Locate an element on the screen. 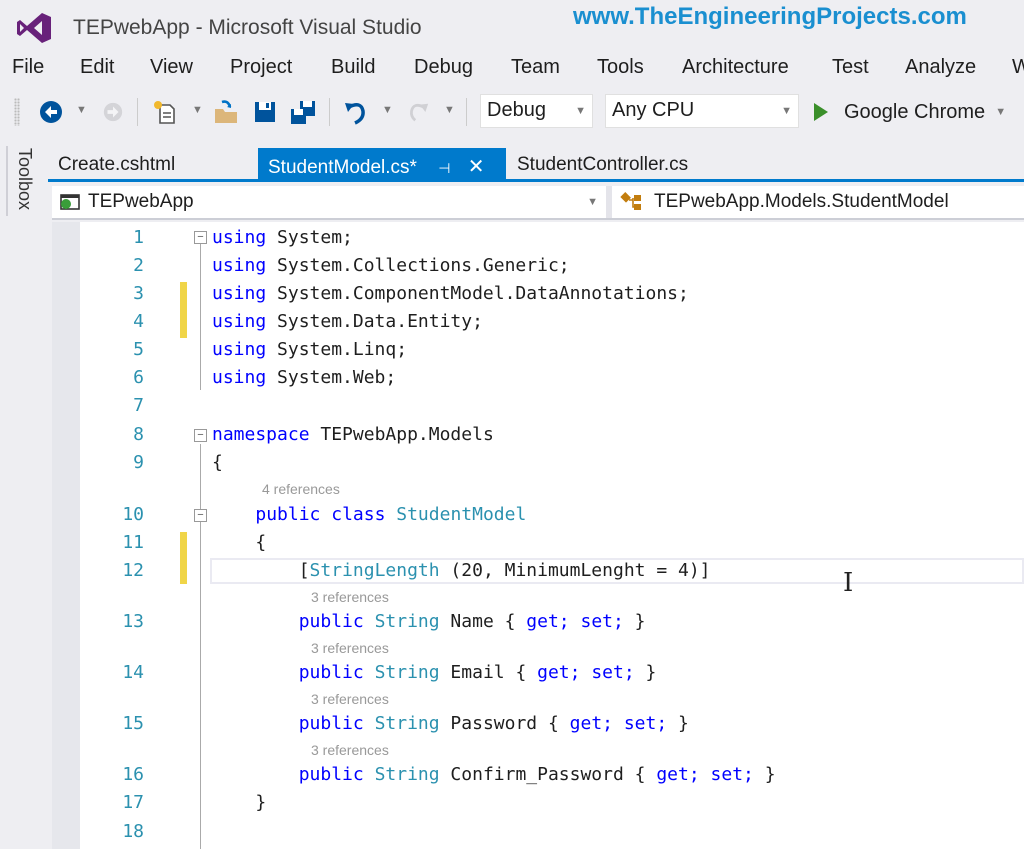 The height and width of the screenshot is (849, 1024). save-all-icon is located at coordinates (303, 112).